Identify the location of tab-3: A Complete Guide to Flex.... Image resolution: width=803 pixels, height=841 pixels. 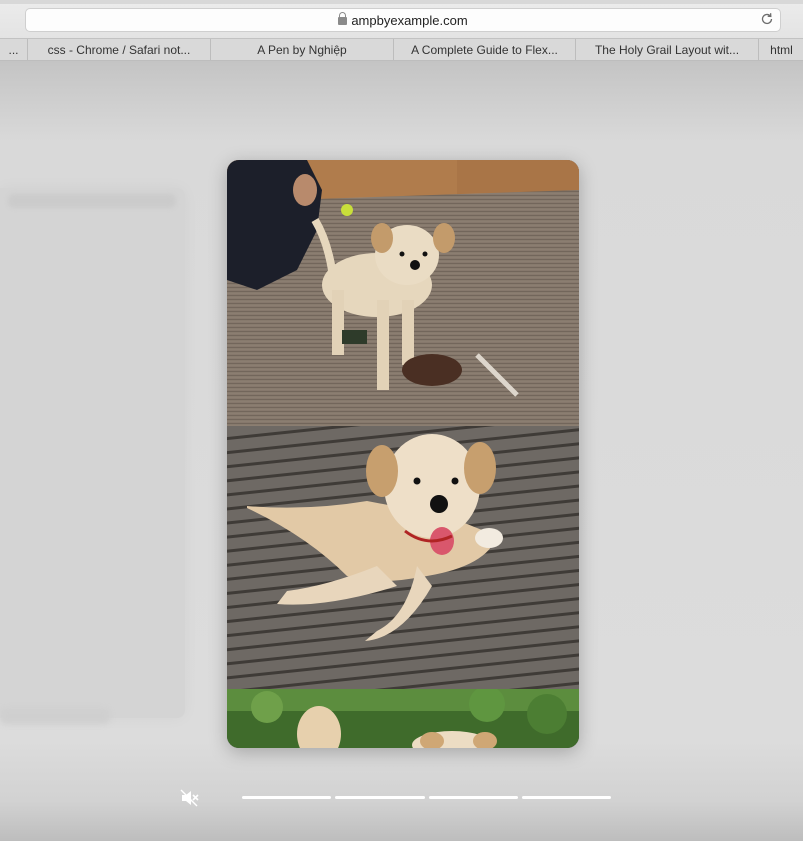
(484, 50).